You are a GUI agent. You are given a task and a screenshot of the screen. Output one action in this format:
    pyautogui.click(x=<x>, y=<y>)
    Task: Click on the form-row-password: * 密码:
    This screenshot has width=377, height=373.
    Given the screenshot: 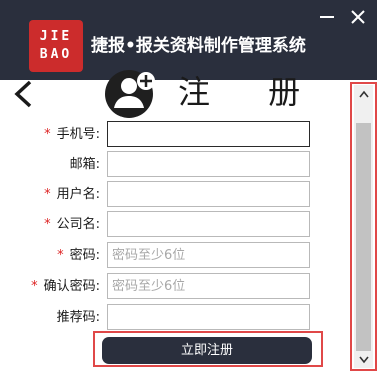 What is the action you would take?
    pyautogui.click(x=175, y=256)
    